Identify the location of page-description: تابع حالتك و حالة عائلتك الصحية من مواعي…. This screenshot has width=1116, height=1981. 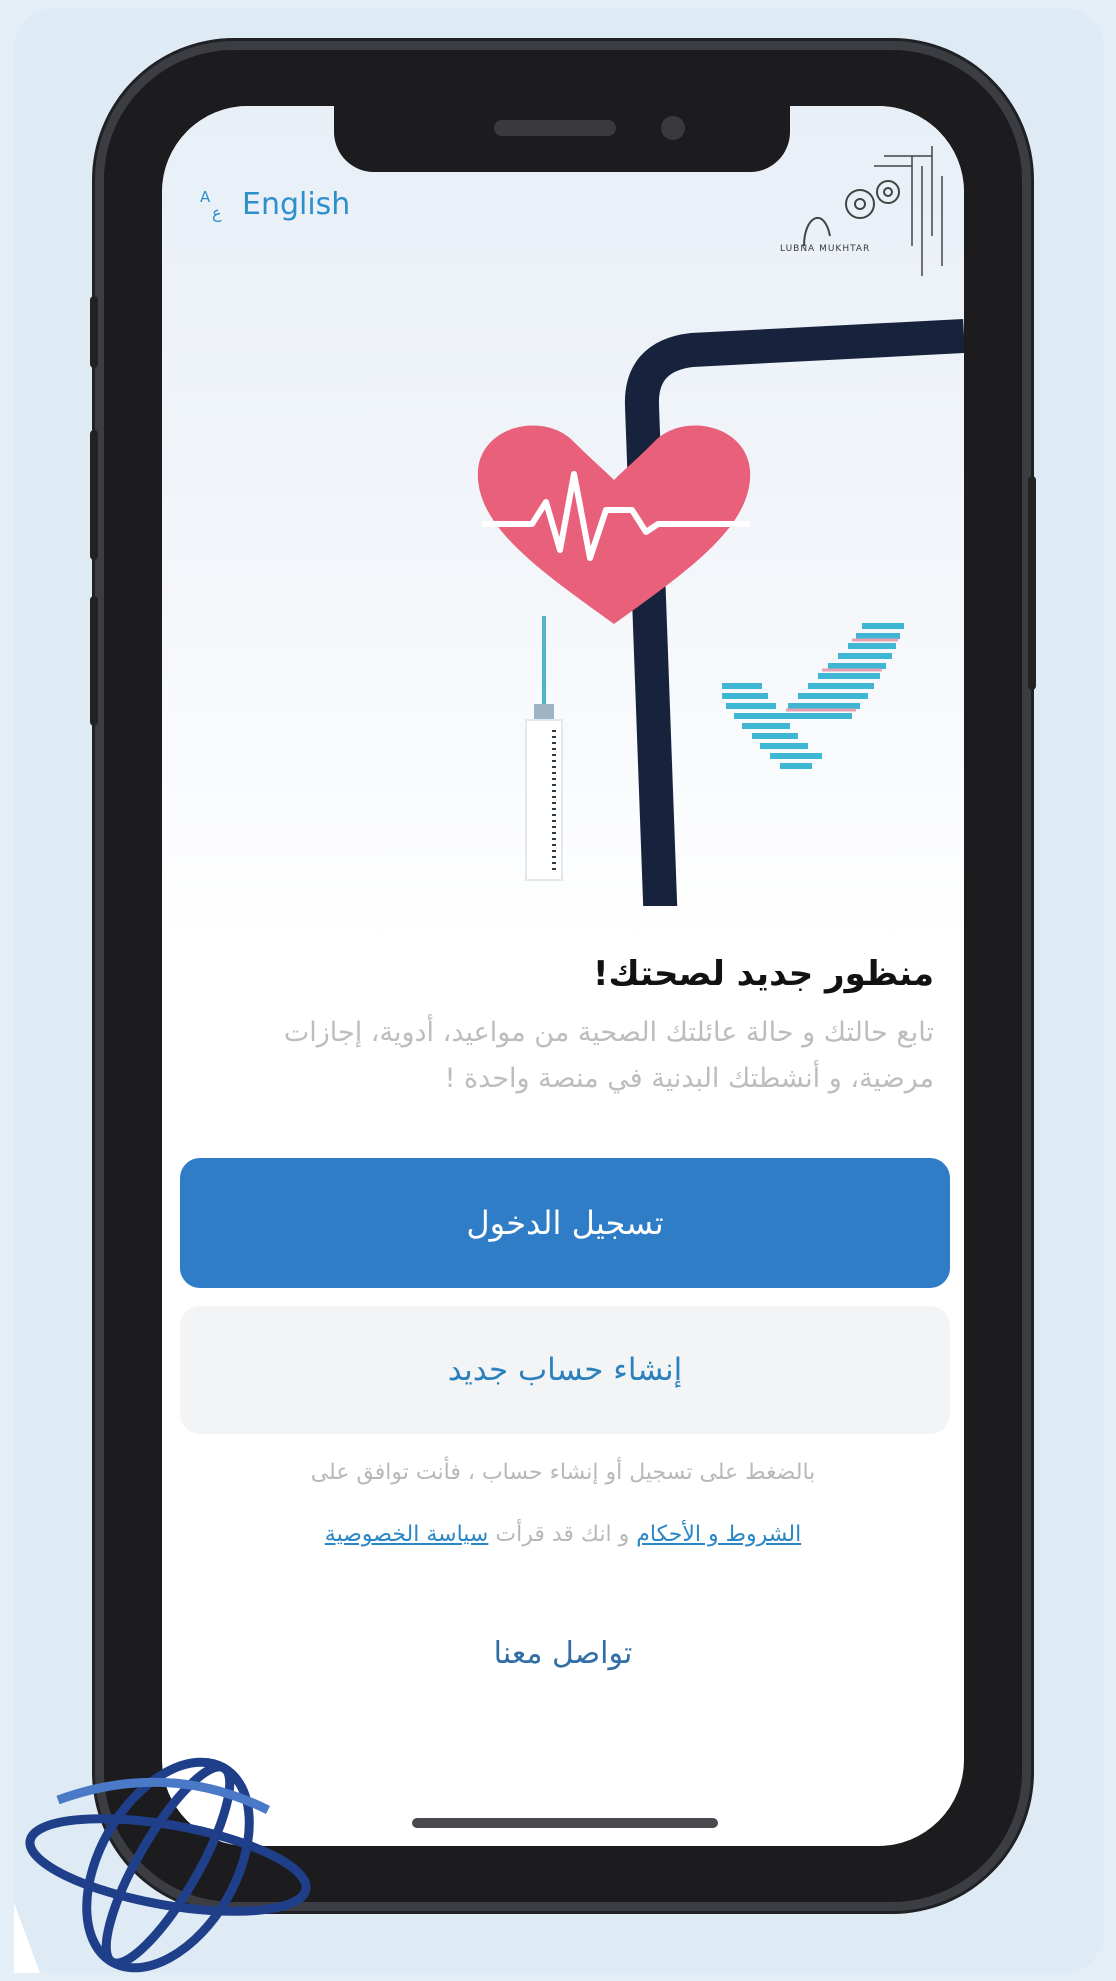
(564, 1056).